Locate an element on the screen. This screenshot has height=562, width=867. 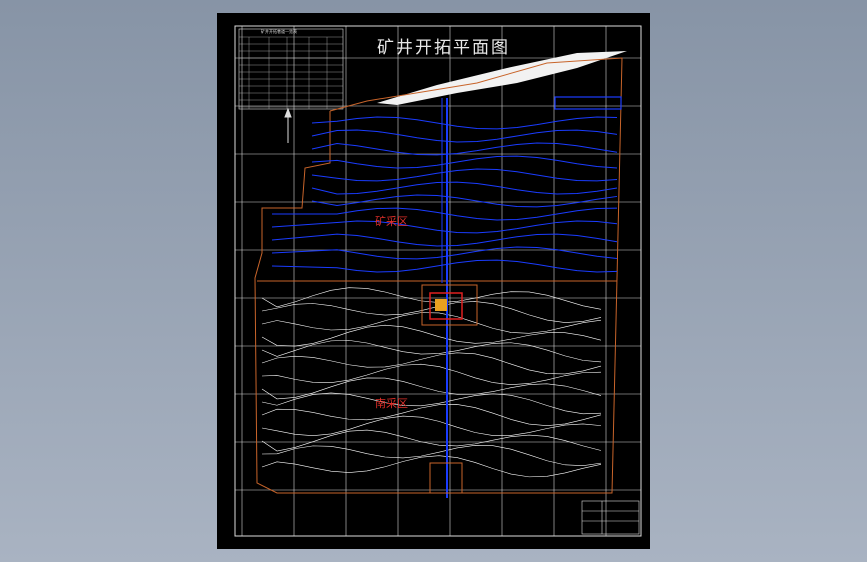
legend-title: 矿井开拓巷道一览表 is located at coordinates (279, 31).